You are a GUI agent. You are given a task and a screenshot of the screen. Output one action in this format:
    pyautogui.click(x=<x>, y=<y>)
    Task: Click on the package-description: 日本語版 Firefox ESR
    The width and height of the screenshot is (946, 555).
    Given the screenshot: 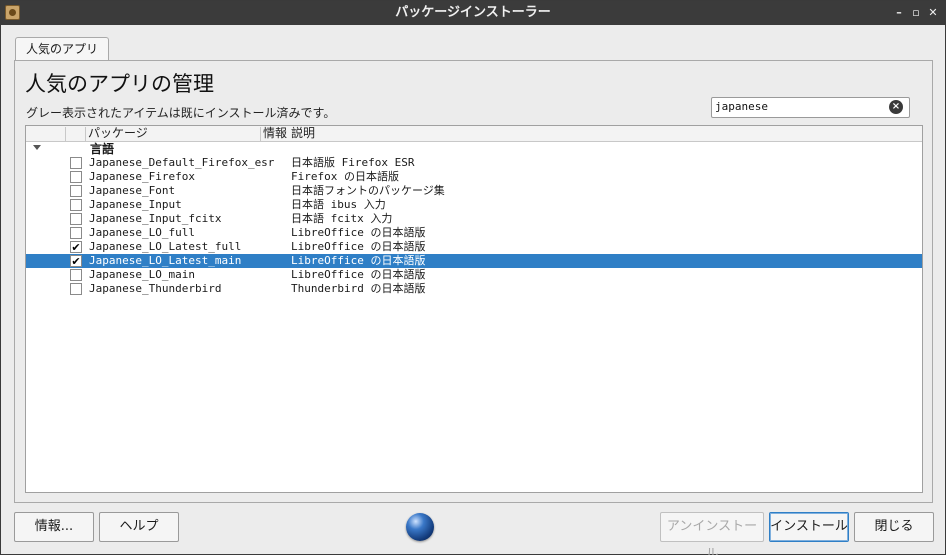 What is the action you would take?
    pyautogui.click(x=353, y=162)
    